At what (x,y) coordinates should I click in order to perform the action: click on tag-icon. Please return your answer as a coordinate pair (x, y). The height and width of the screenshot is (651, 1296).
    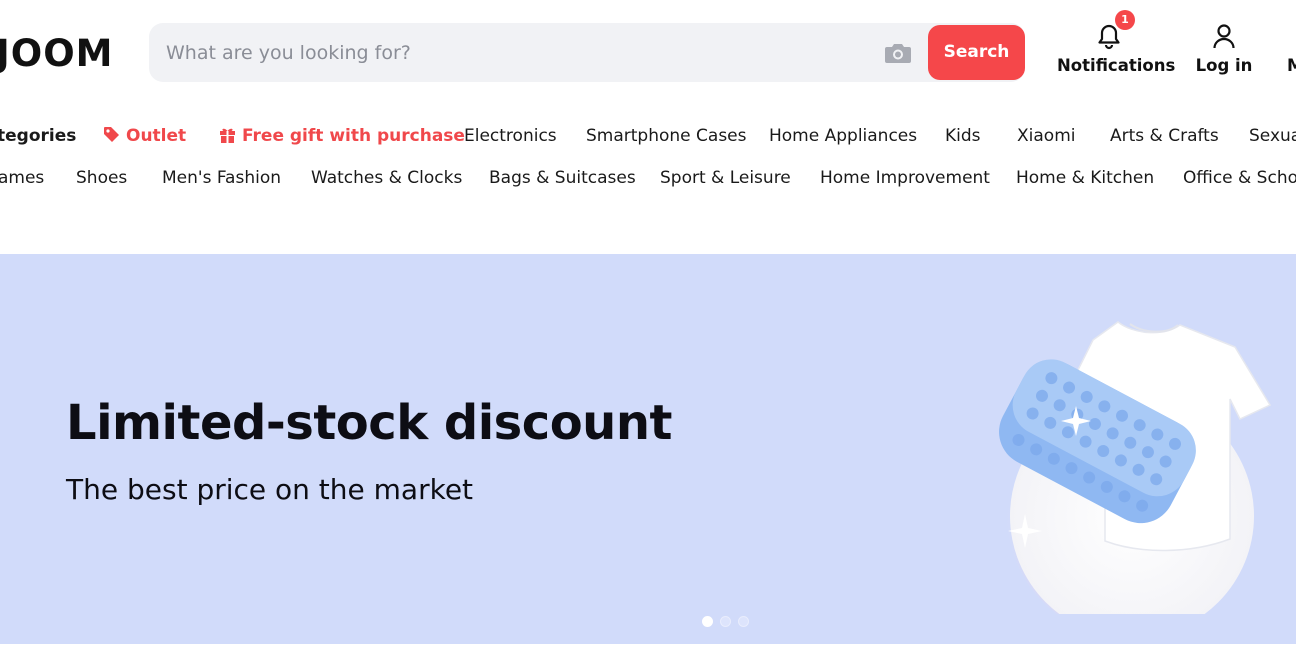
    Looking at the image, I should click on (111, 134).